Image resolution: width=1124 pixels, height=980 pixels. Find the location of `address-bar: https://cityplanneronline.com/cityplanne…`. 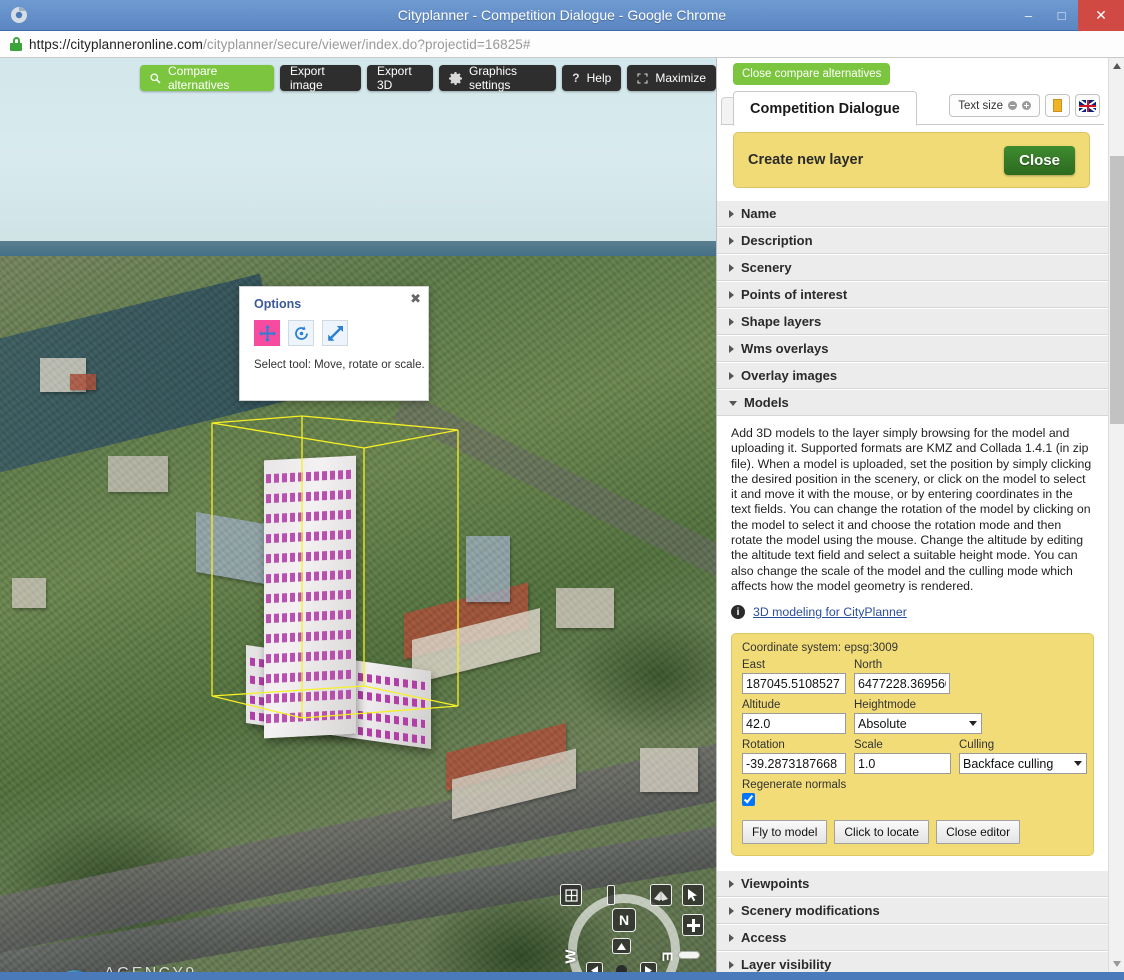

address-bar: https://cityplanneronline.com/cityplanne… is located at coordinates (562, 44).